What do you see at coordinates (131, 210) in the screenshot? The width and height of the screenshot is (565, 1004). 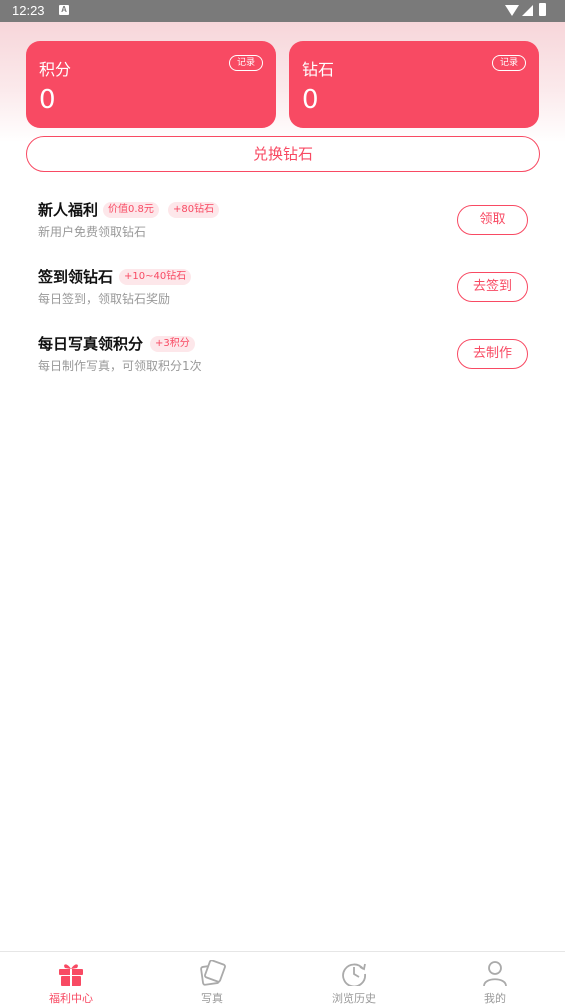 I see `task-tag-value: 价值0.8元` at bounding box center [131, 210].